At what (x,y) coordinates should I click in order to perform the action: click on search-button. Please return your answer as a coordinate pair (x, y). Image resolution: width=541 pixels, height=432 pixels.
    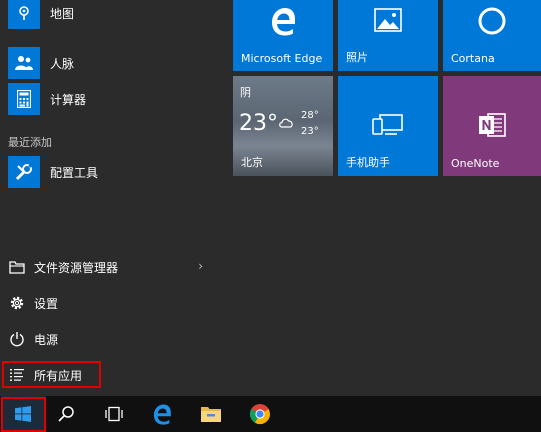
    Looking at the image, I should click on (66, 414).